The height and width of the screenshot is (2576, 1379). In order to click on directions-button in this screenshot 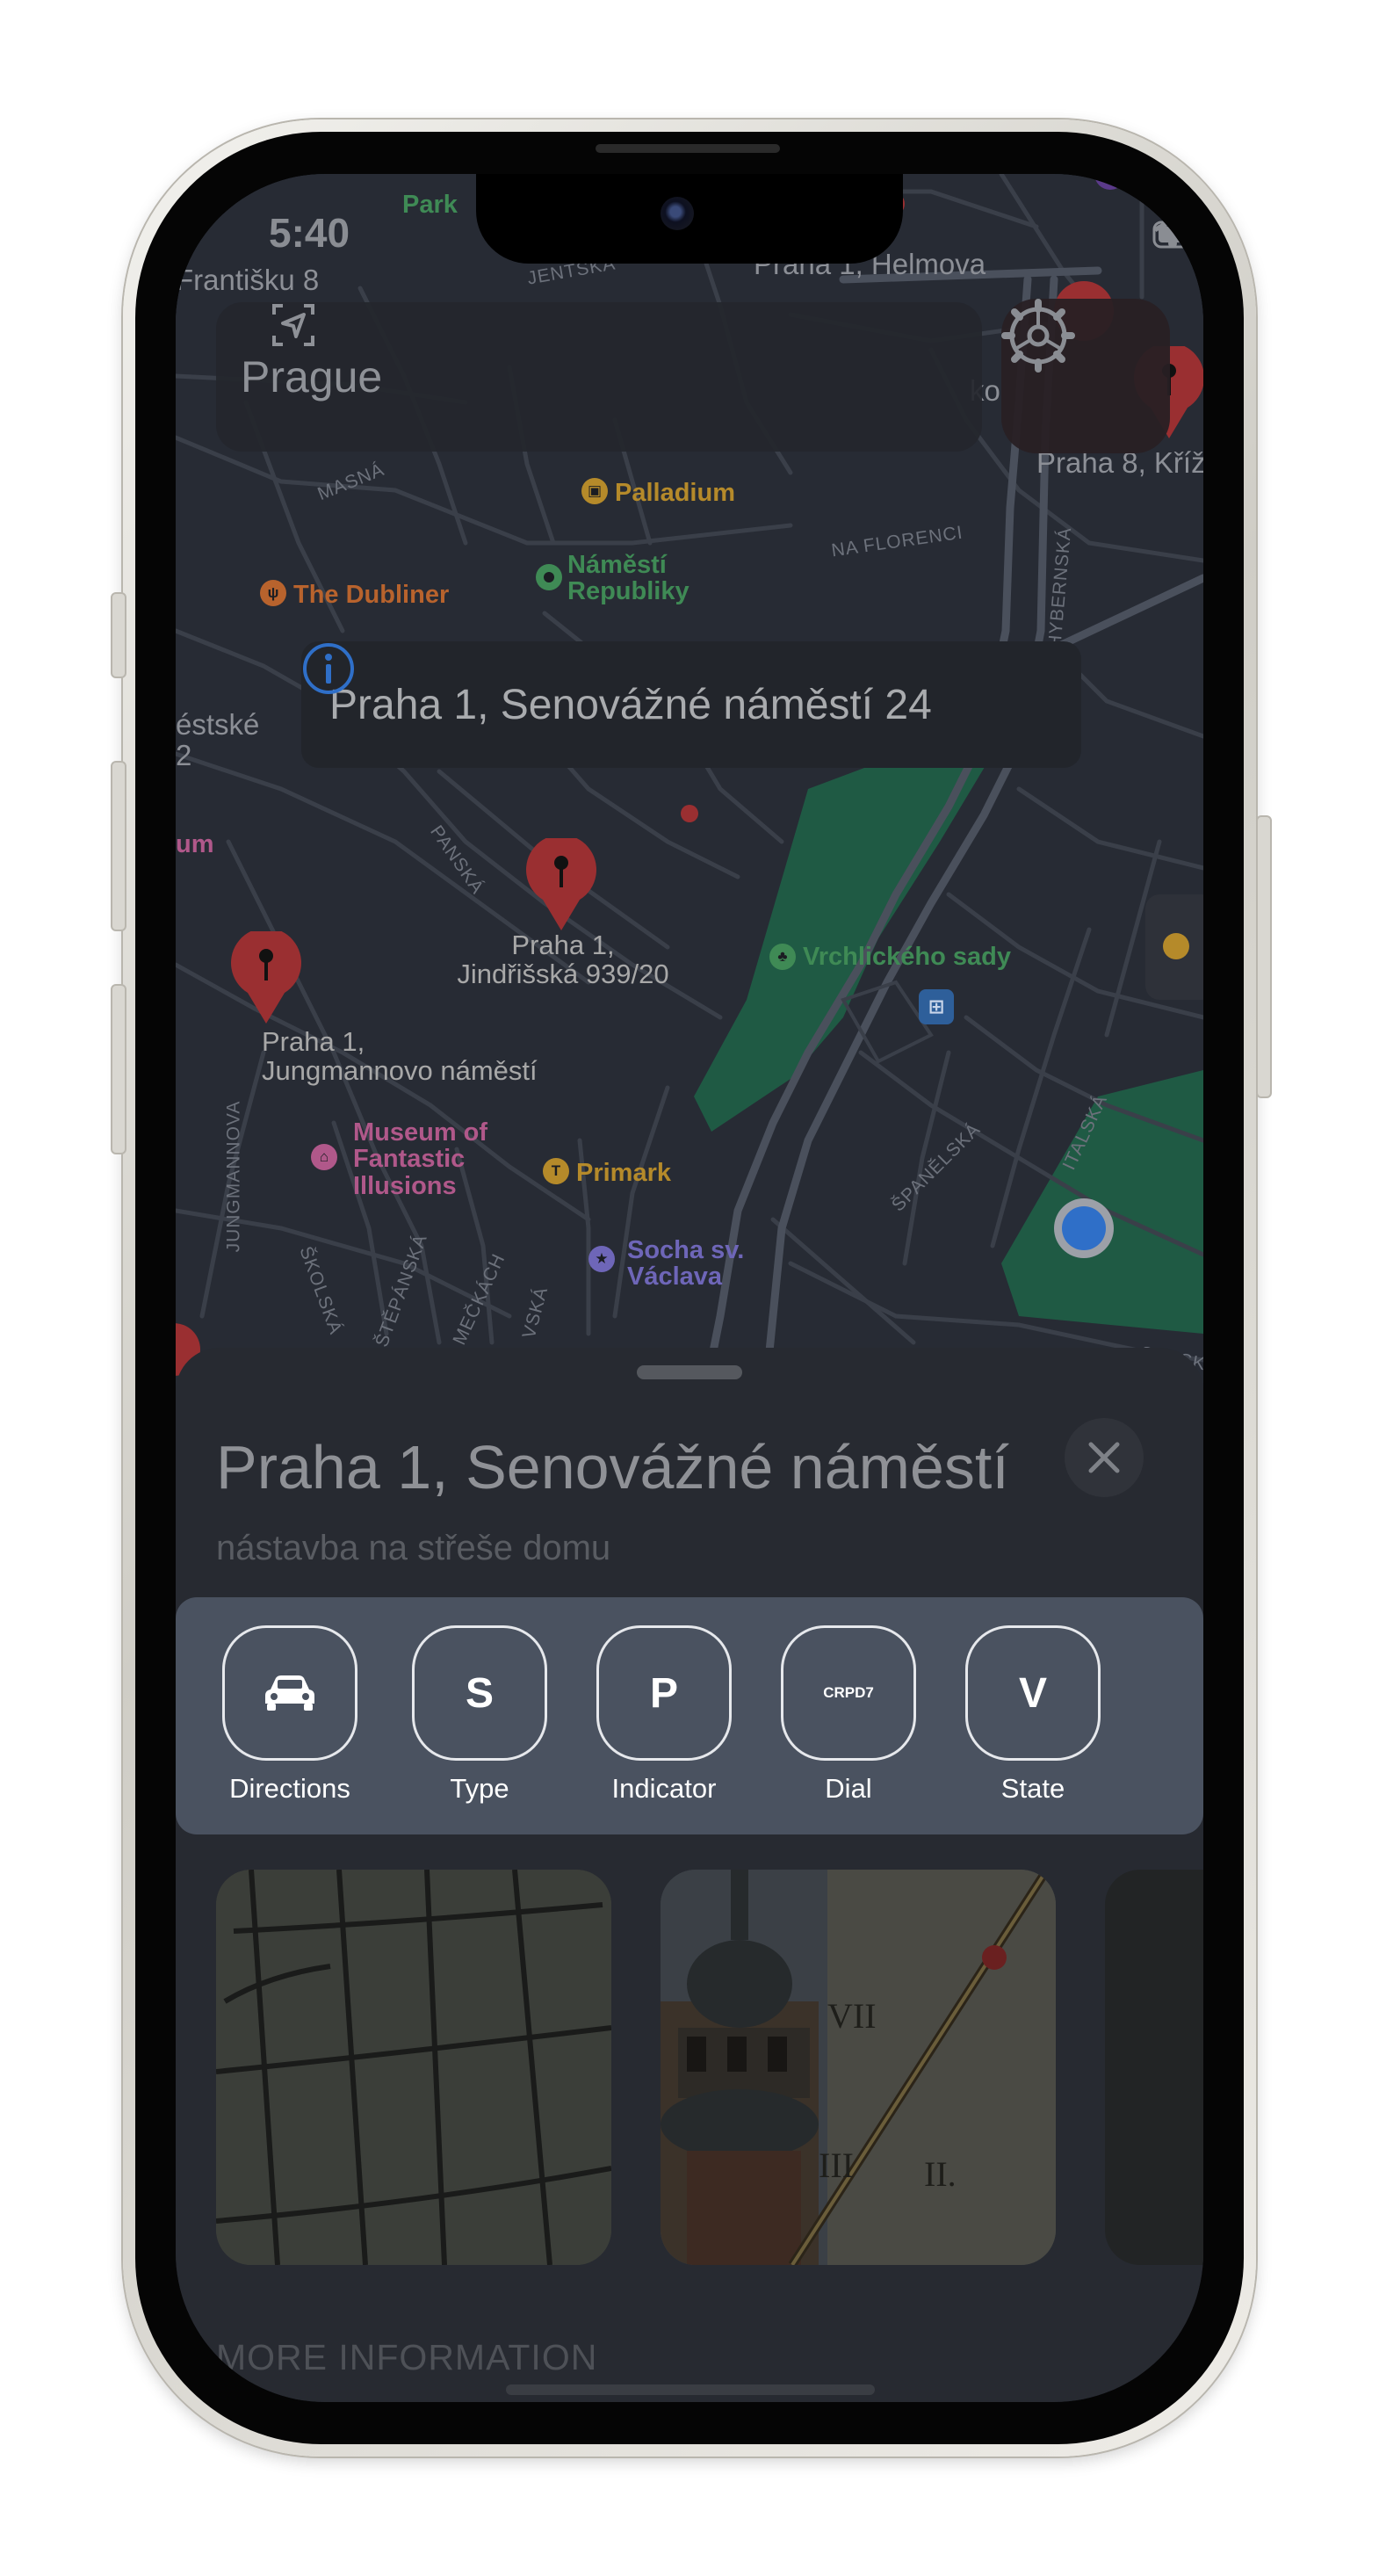, I will do `click(289, 1693)`.